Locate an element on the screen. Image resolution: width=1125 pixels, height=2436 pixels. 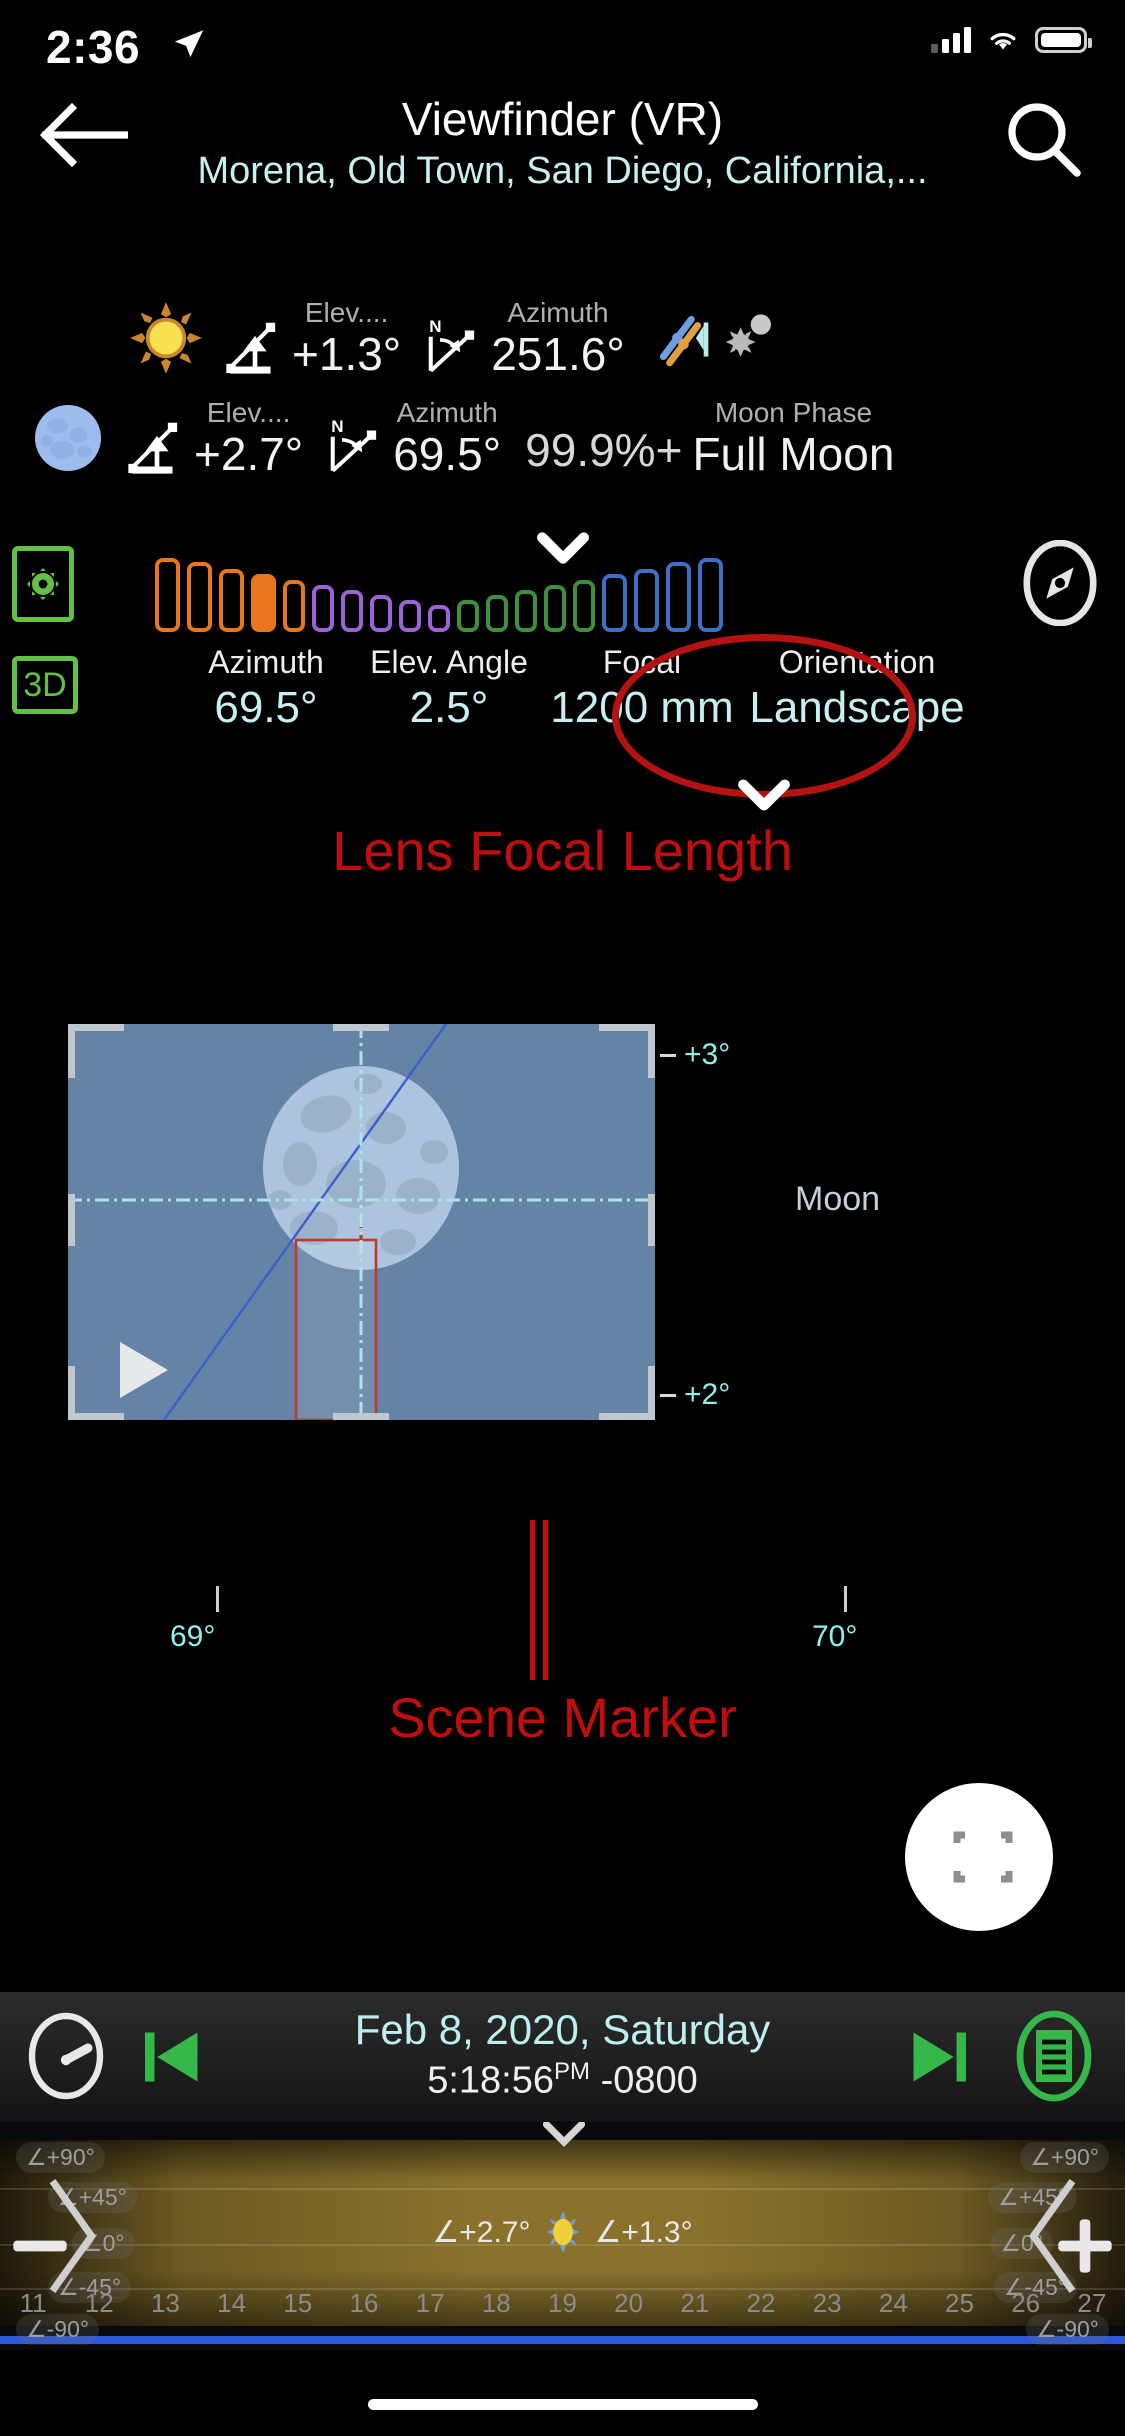
threed-toggle-button: 3D is located at coordinates (45, 685).